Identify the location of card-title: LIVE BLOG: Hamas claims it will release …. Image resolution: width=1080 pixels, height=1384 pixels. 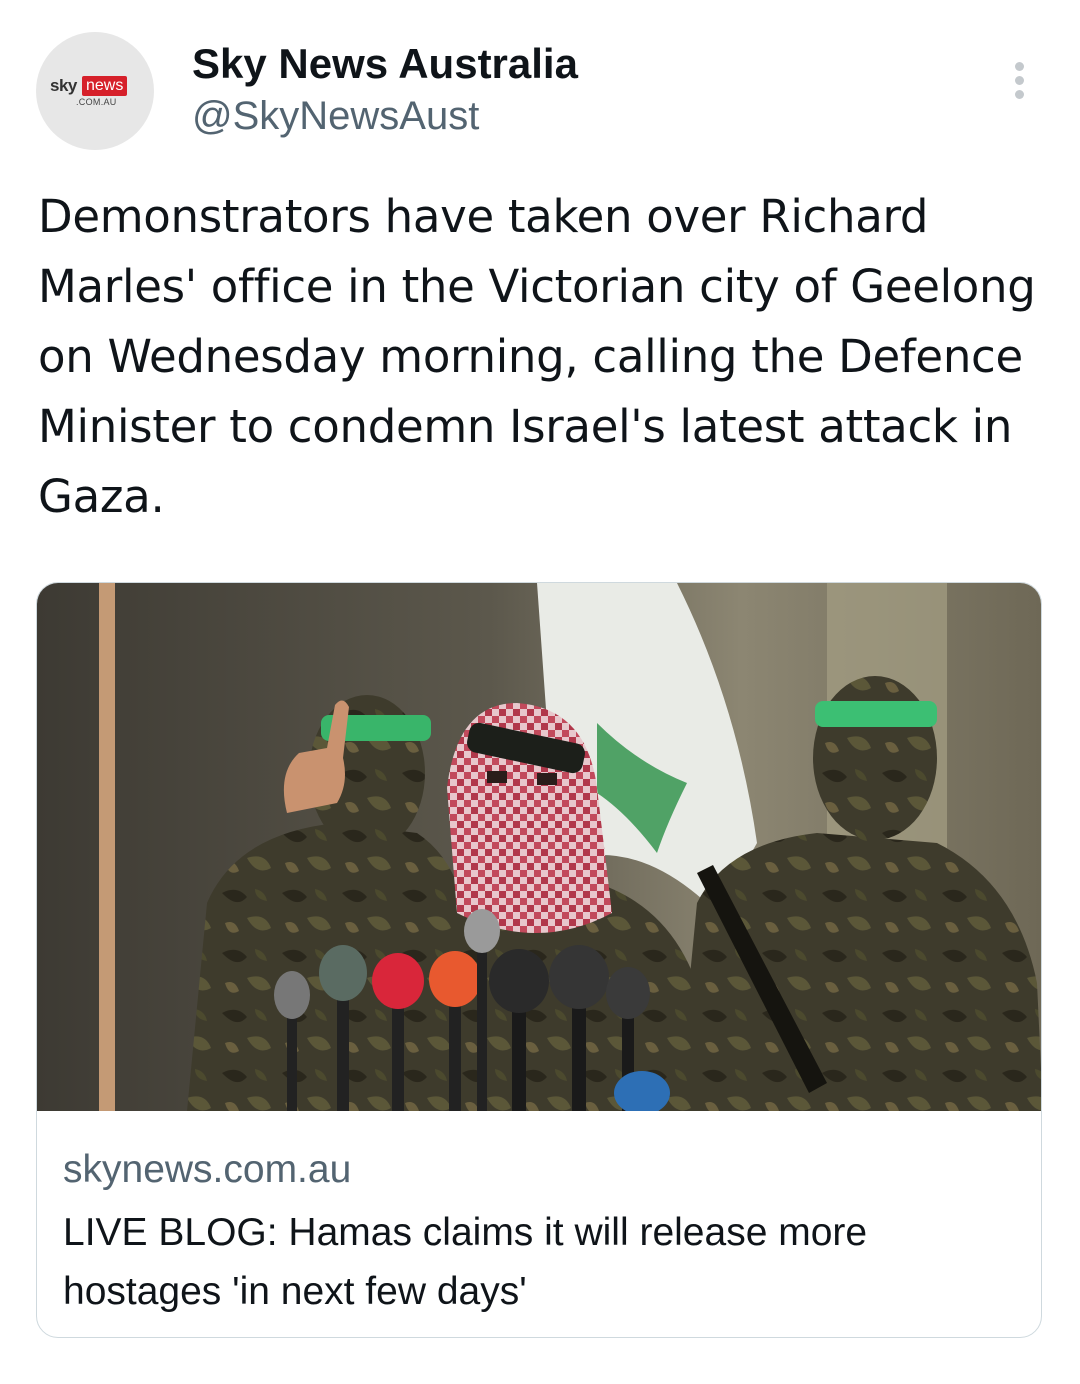
(543, 1262).